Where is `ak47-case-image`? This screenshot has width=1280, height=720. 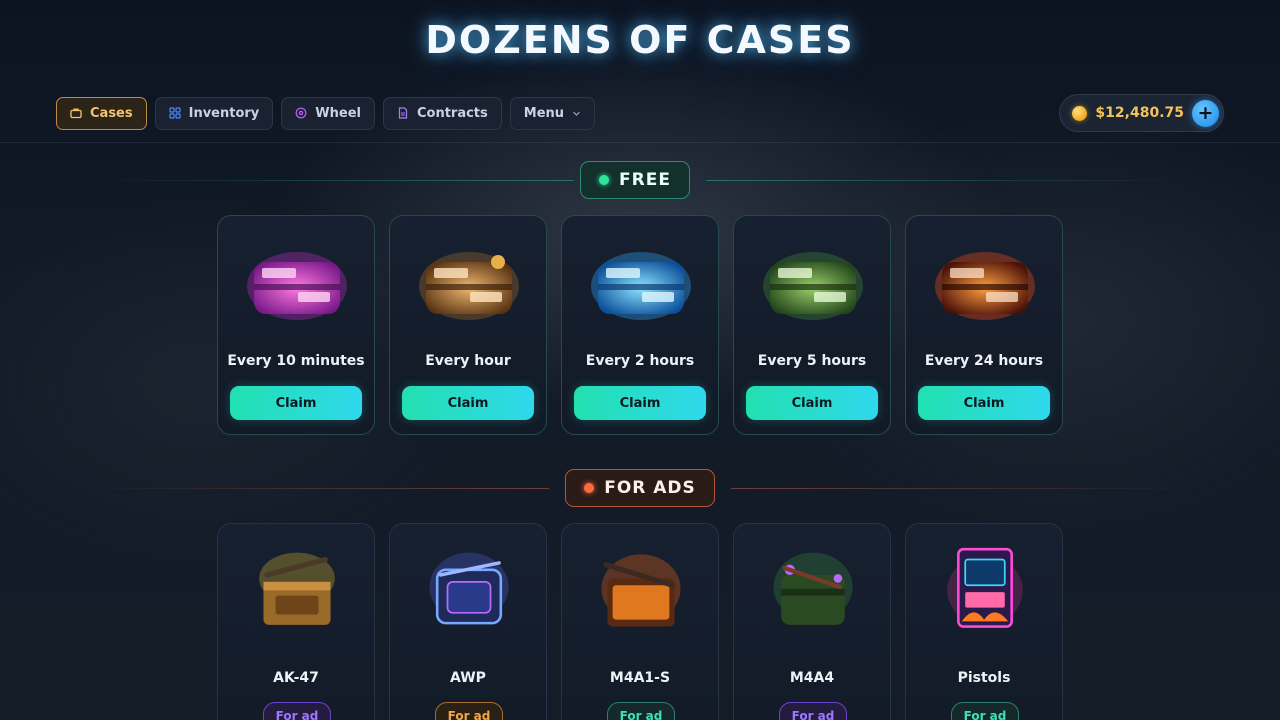
ak47-case-image is located at coordinates (297, 588).